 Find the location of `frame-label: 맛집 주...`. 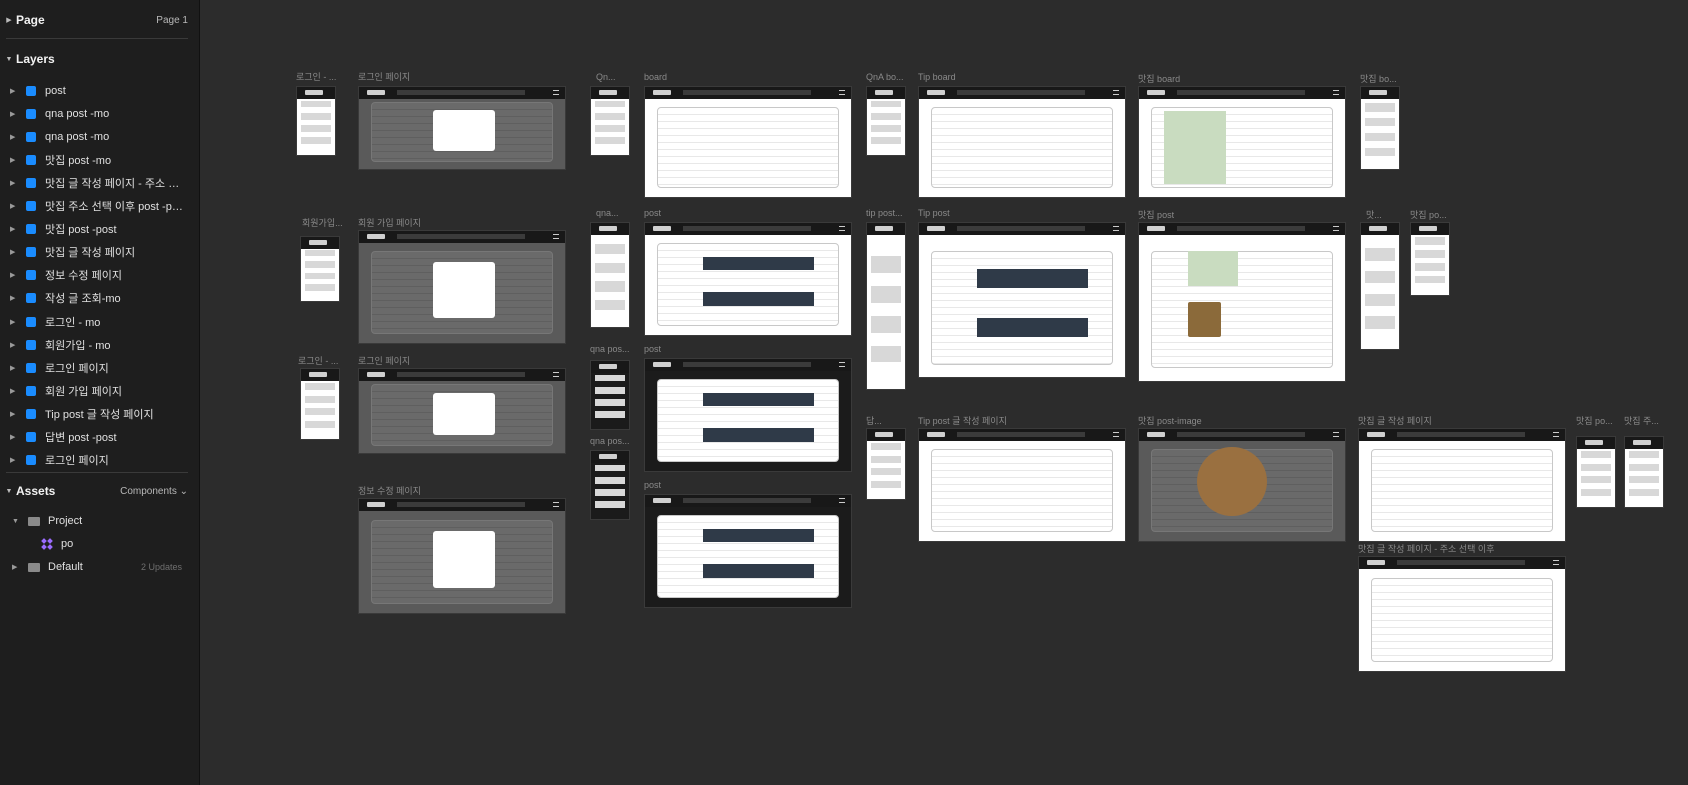

frame-label: 맛집 주... is located at coordinates (1641, 420).